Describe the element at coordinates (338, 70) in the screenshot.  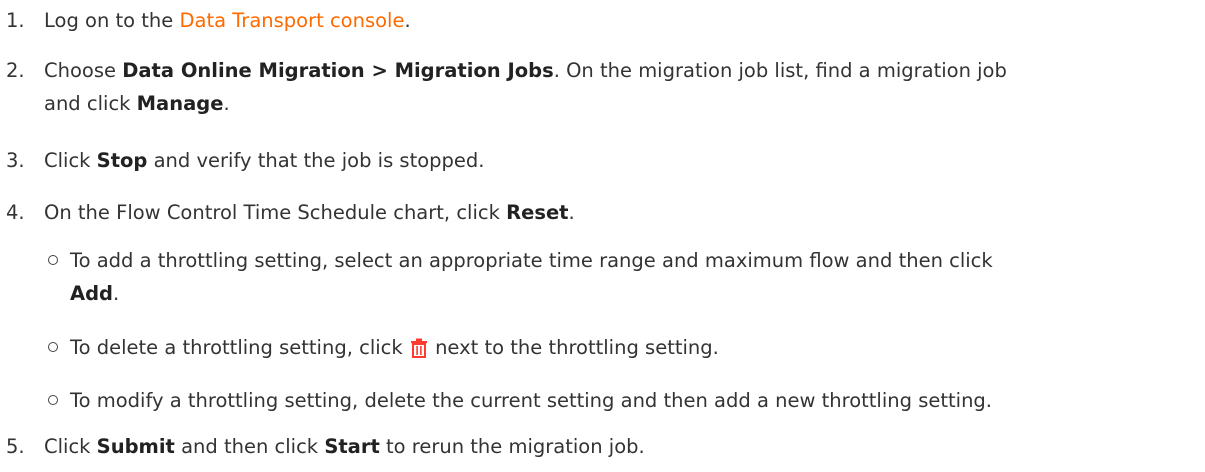
I see `menu-path: Data Online Migration > Migration Jobs` at that location.